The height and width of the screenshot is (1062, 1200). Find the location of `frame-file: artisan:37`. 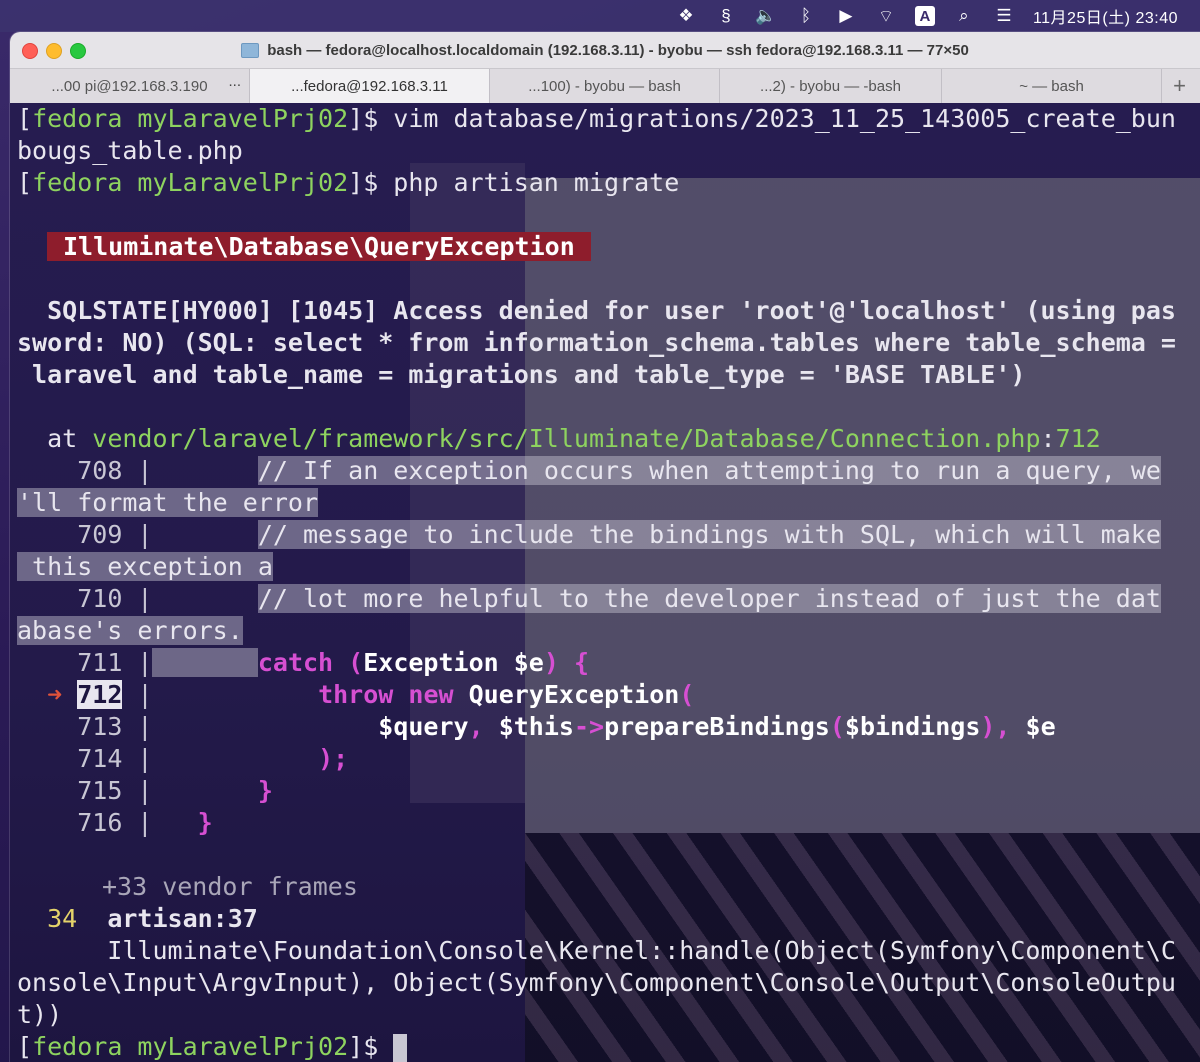

frame-file: artisan:37 is located at coordinates (182, 918).